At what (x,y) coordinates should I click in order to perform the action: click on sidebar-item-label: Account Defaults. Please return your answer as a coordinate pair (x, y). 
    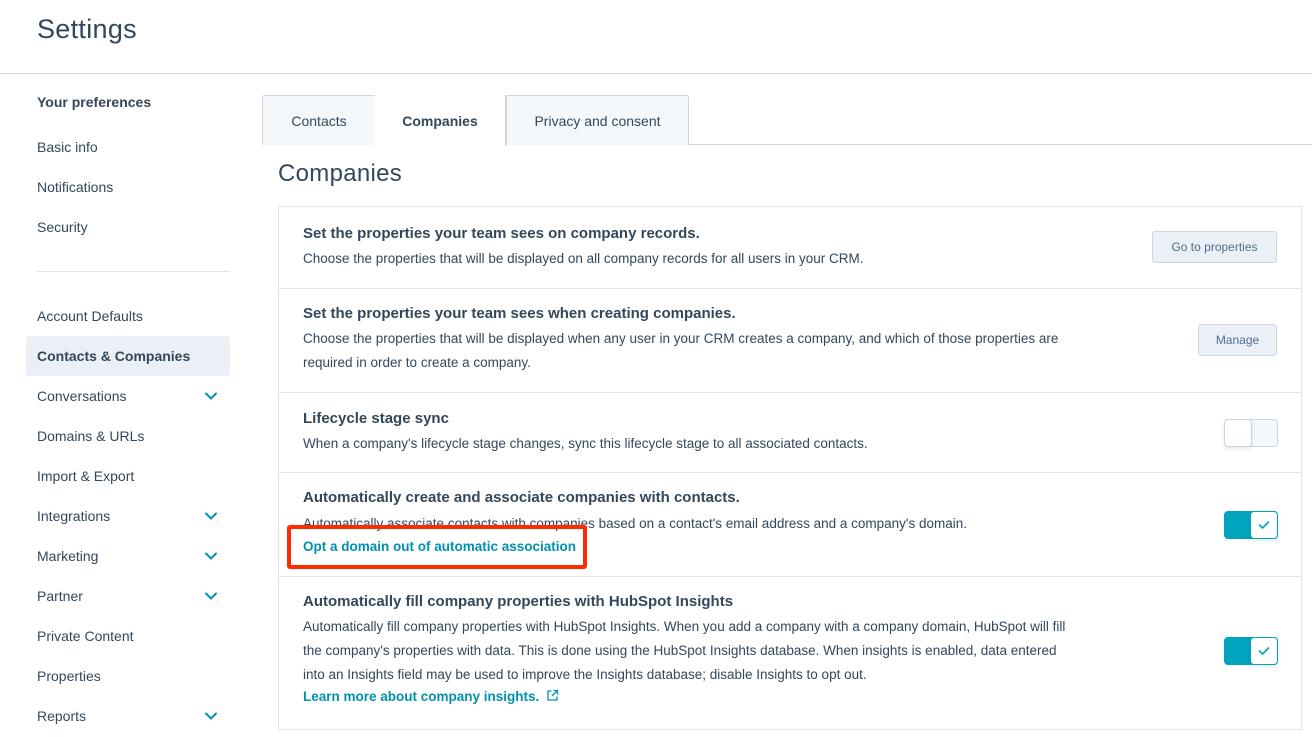
    Looking at the image, I should click on (90, 316).